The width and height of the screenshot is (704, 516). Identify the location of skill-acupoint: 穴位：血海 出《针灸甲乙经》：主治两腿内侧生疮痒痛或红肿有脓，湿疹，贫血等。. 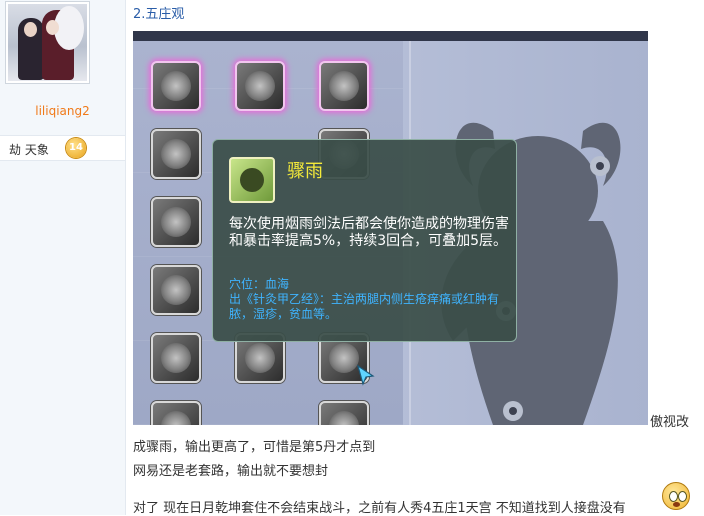
(371, 299).